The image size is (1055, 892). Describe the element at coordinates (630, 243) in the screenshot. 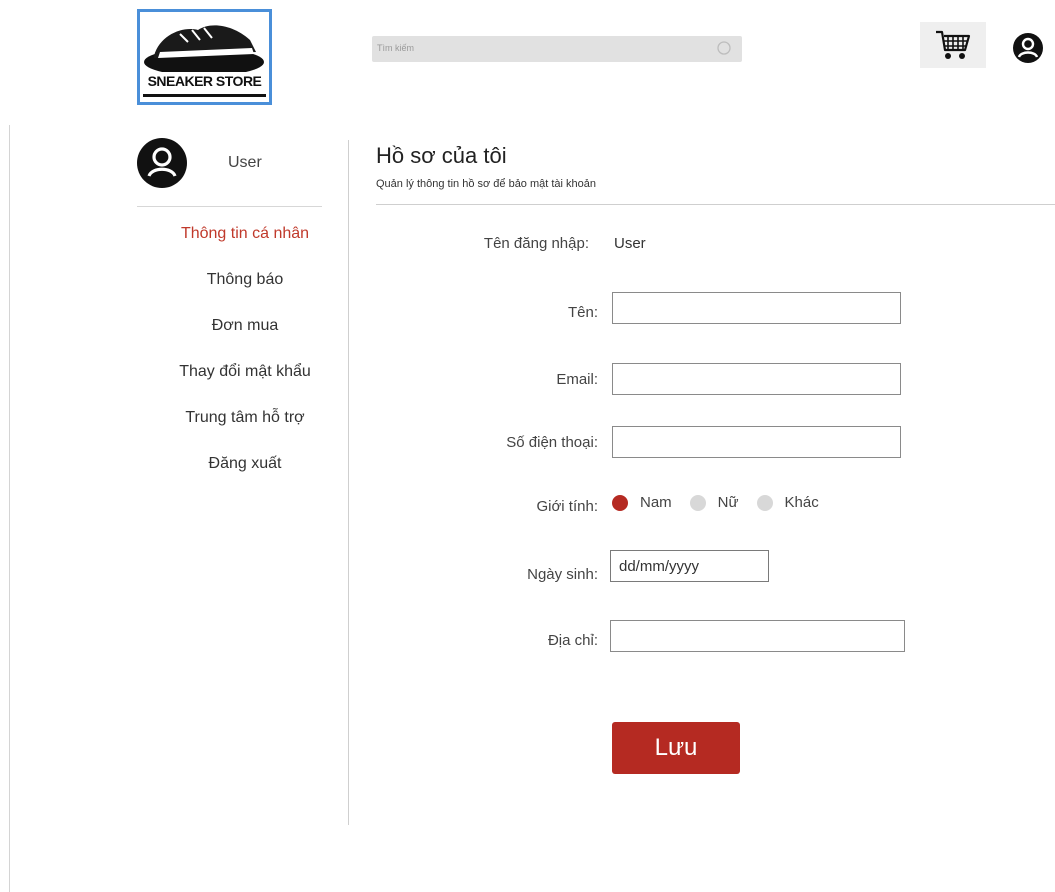

I see `username-value: User` at that location.